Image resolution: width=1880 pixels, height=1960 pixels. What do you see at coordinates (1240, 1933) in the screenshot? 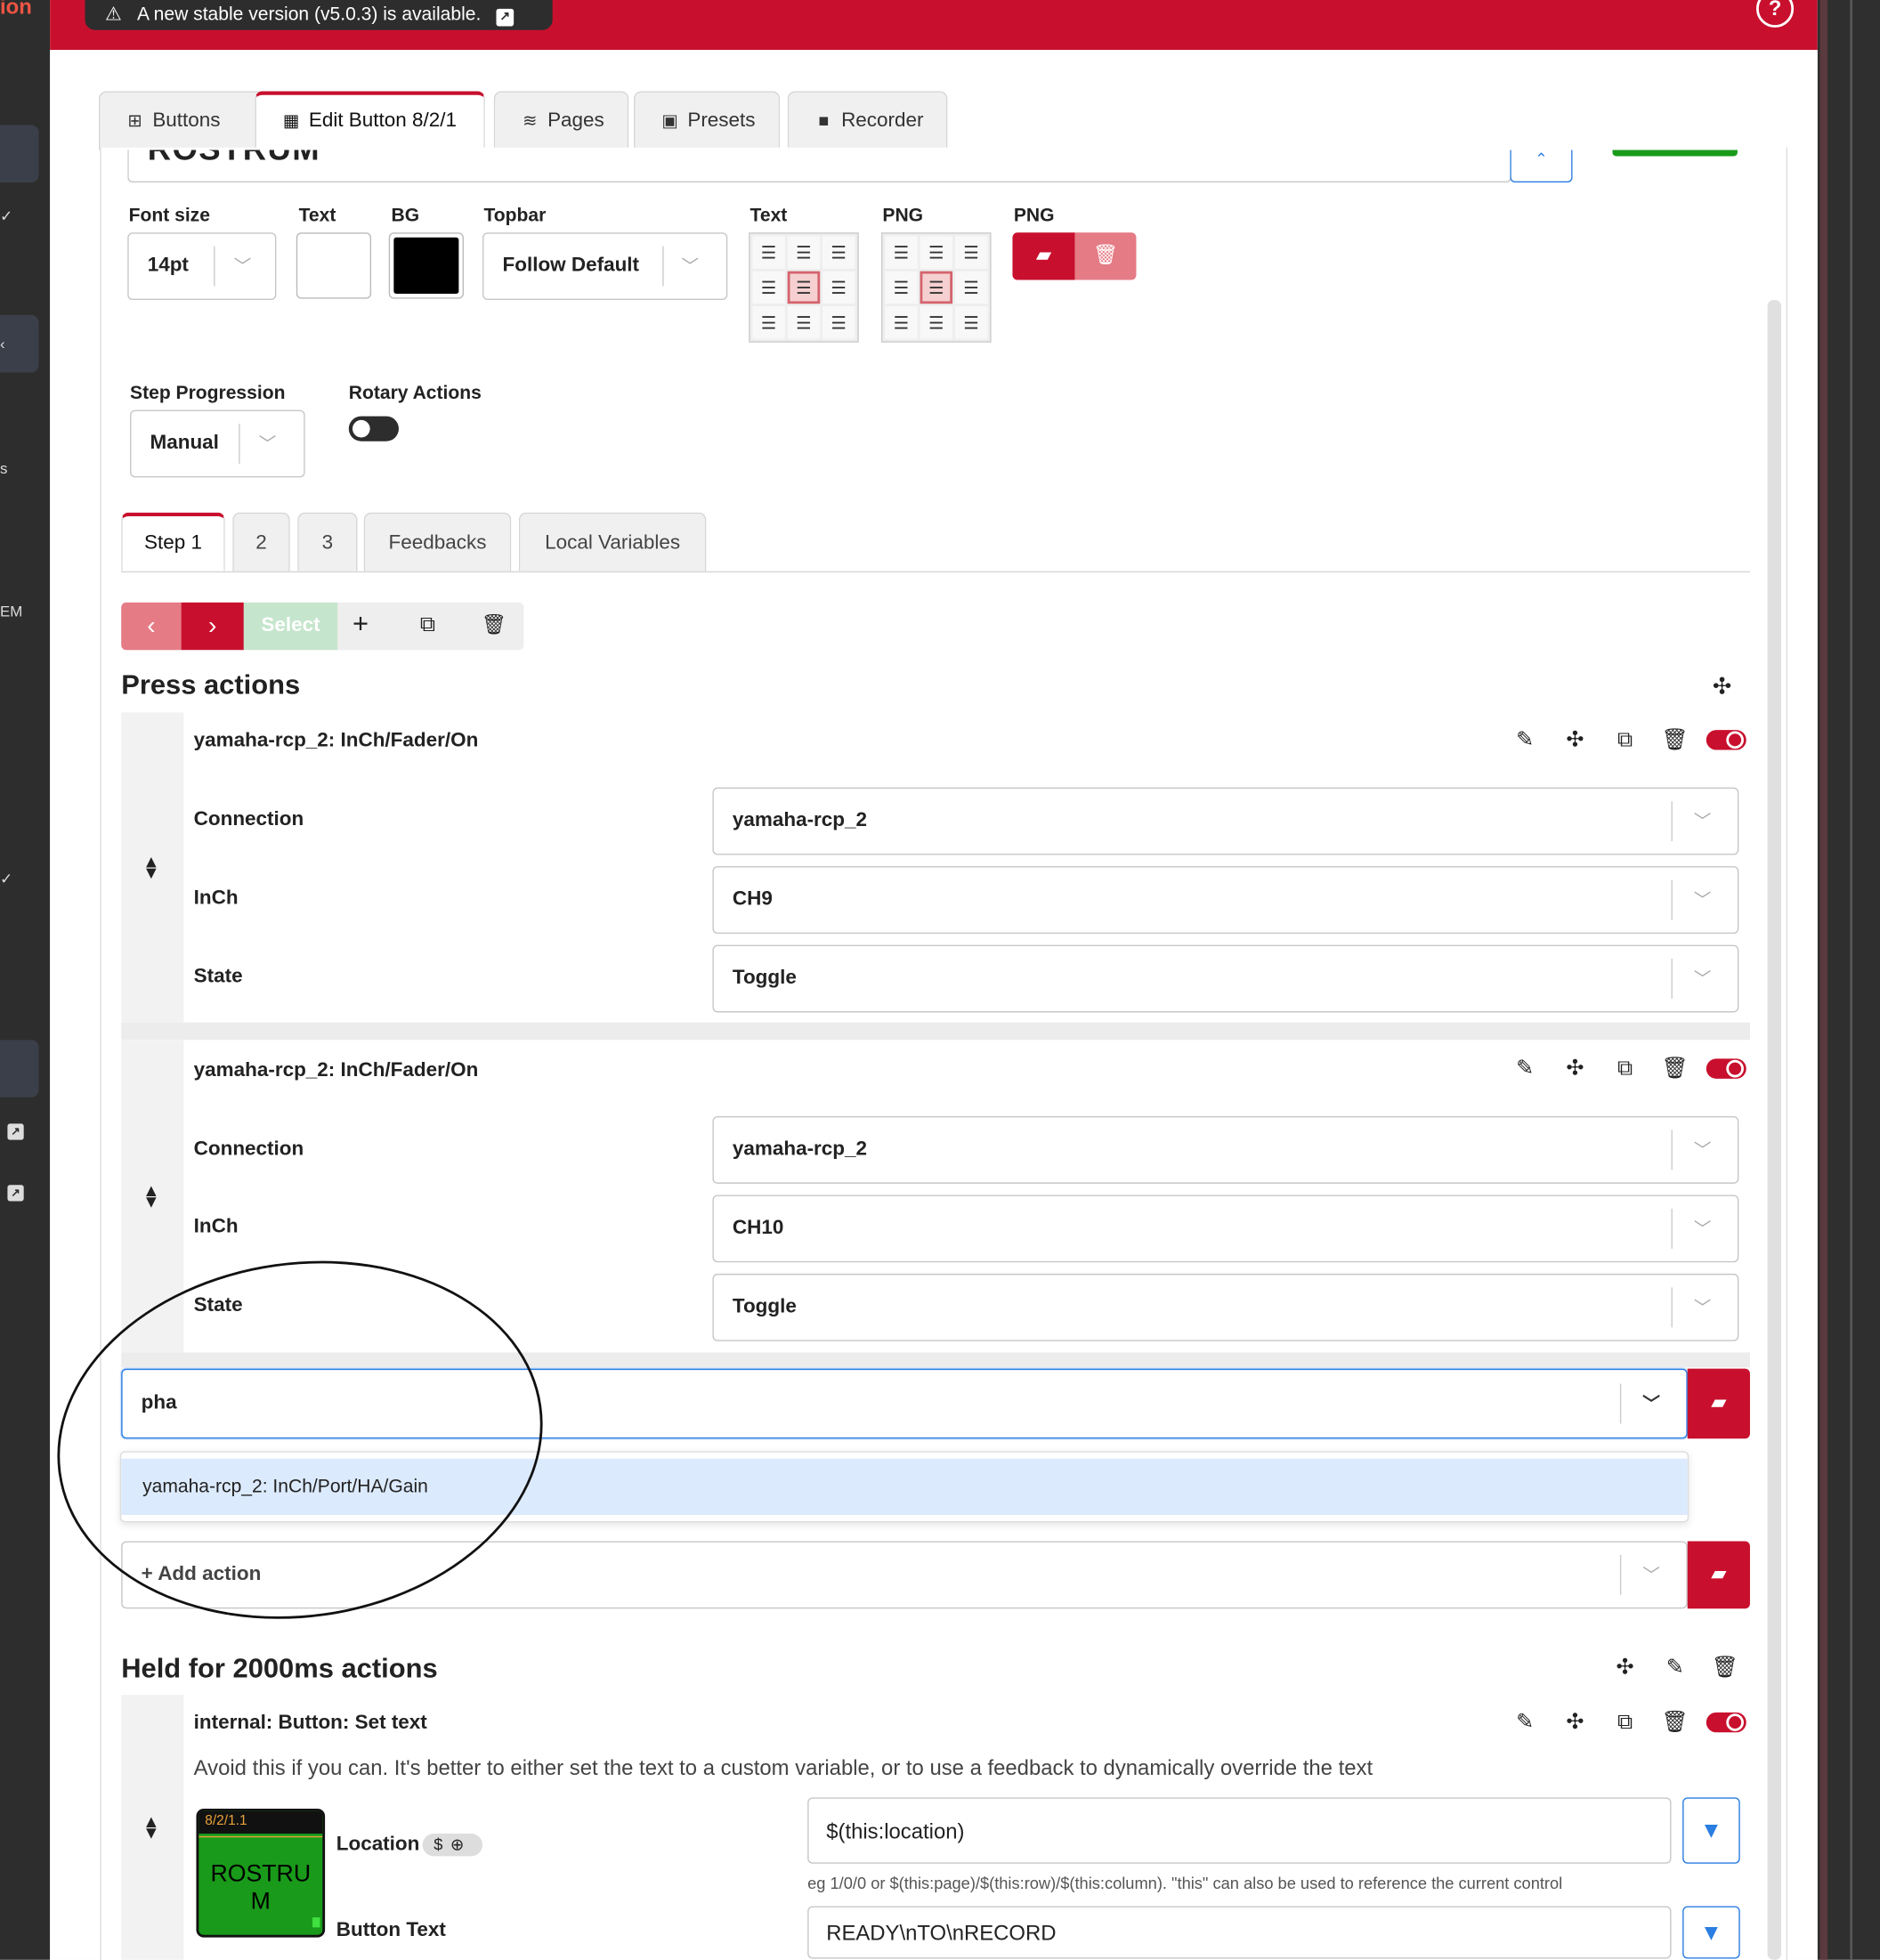
I see `button-text-input: READY\nTO\nRECORD` at bounding box center [1240, 1933].